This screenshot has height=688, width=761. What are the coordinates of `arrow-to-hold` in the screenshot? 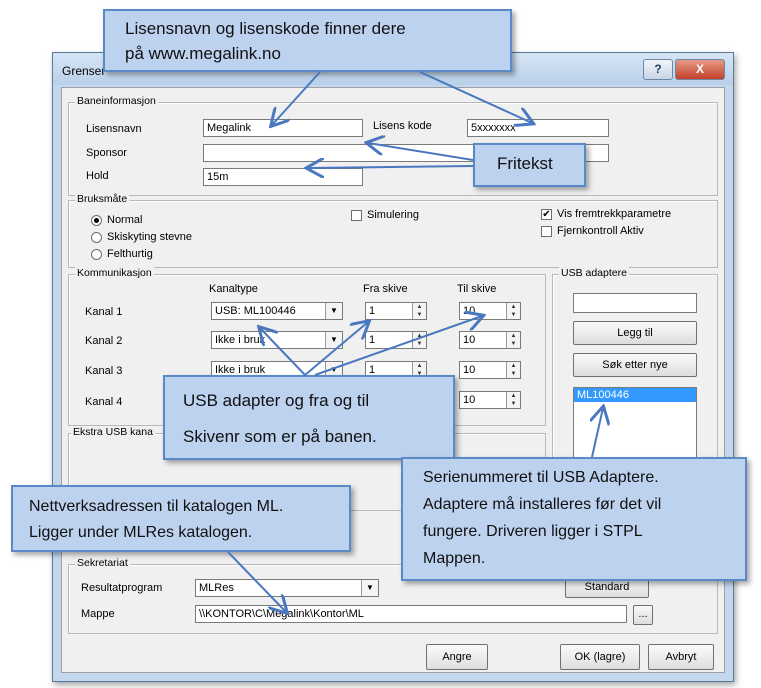 It's located at (391, 167).